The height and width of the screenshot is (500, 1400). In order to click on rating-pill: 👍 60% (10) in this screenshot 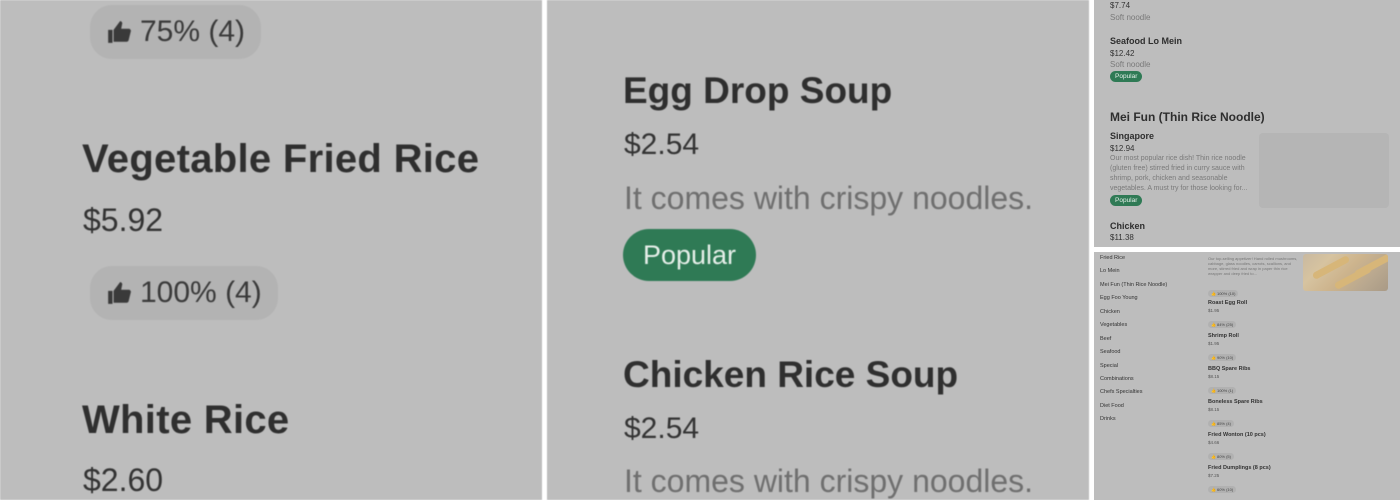, I will do `click(1222, 489)`.